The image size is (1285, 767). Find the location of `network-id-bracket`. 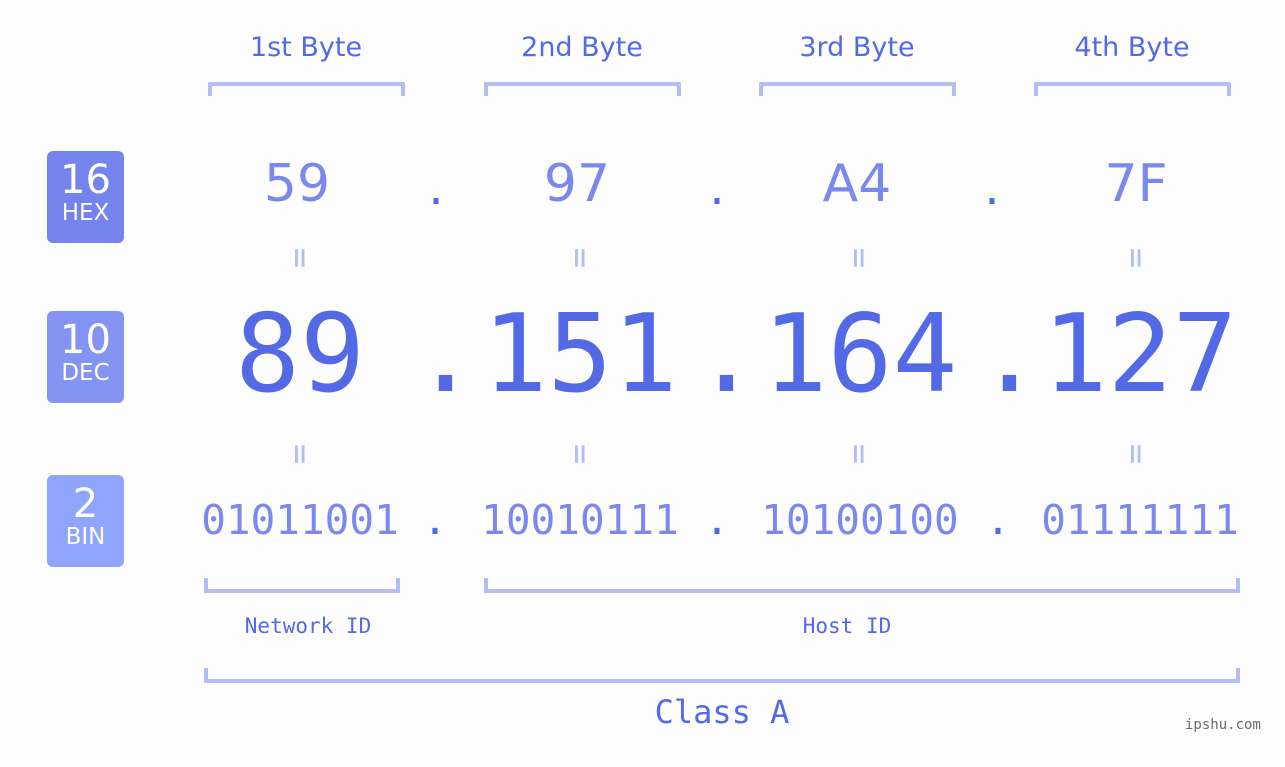

network-id-bracket is located at coordinates (302, 585).